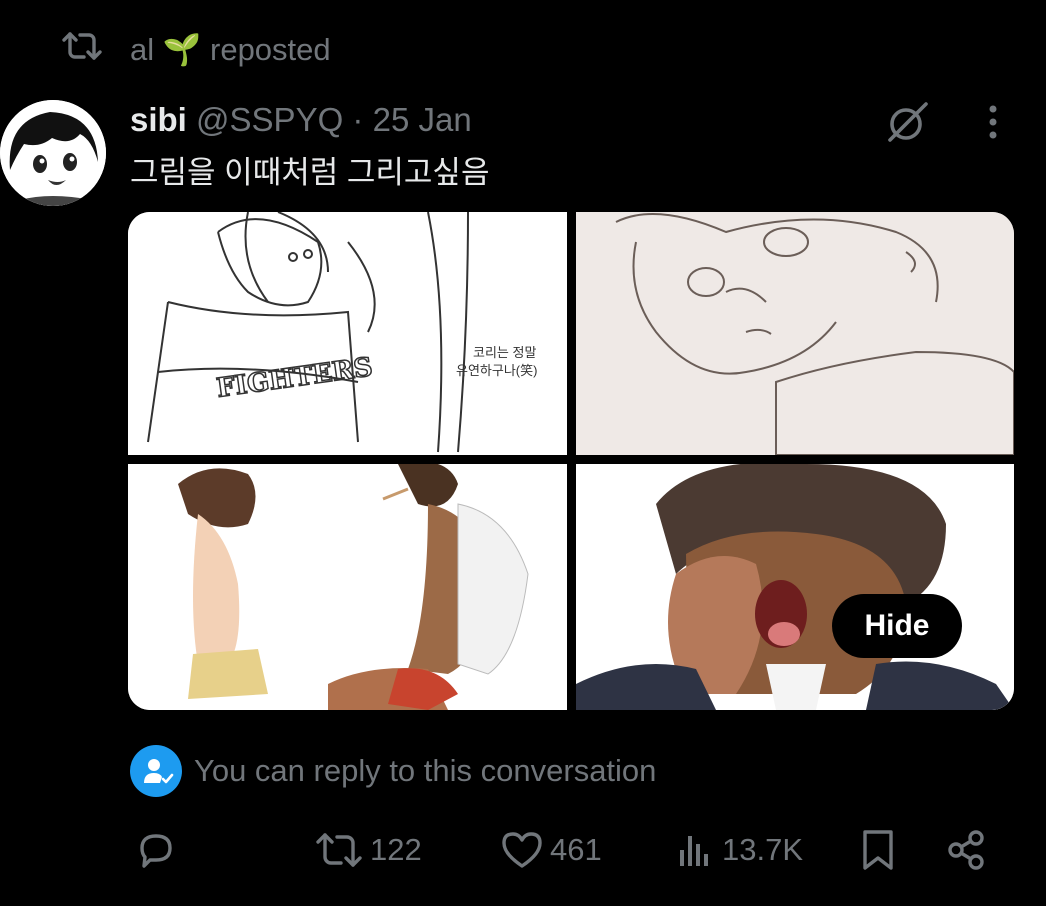  Describe the element at coordinates (270, 49) in the screenshot. I see `repost-verb: reposted` at that location.